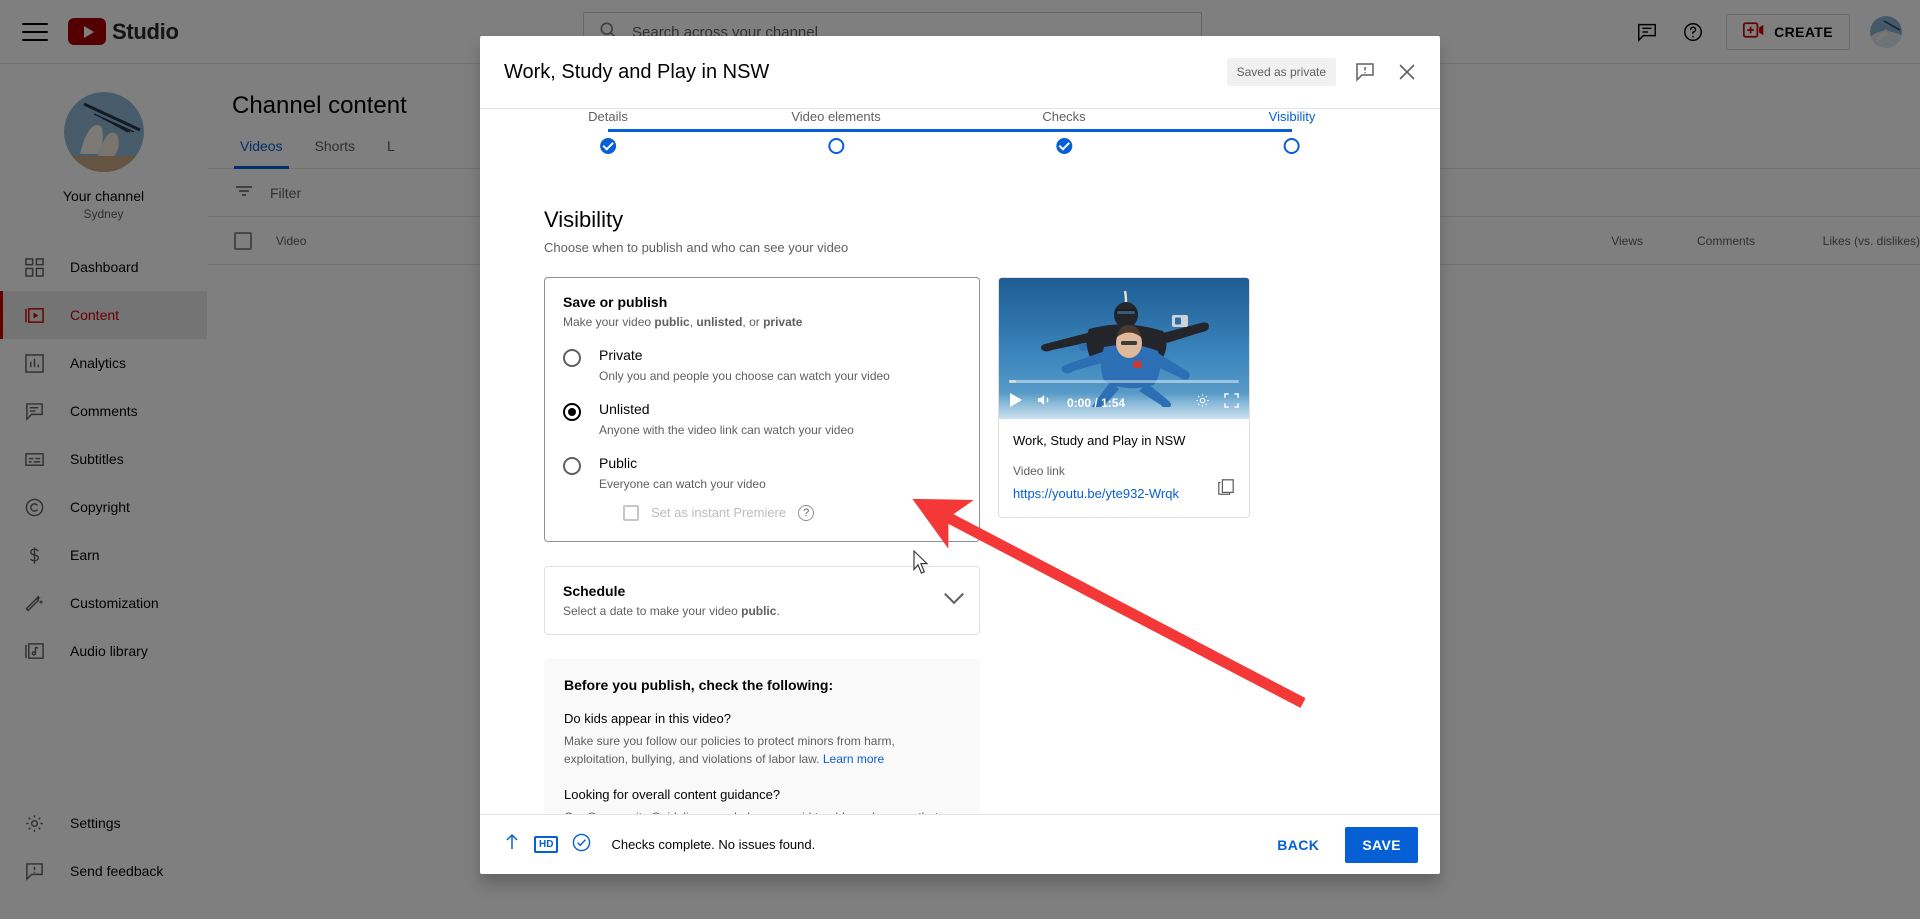 This screenshot has height=919, width=1920. I want to click on help-icon: ?, so click(806, 512).